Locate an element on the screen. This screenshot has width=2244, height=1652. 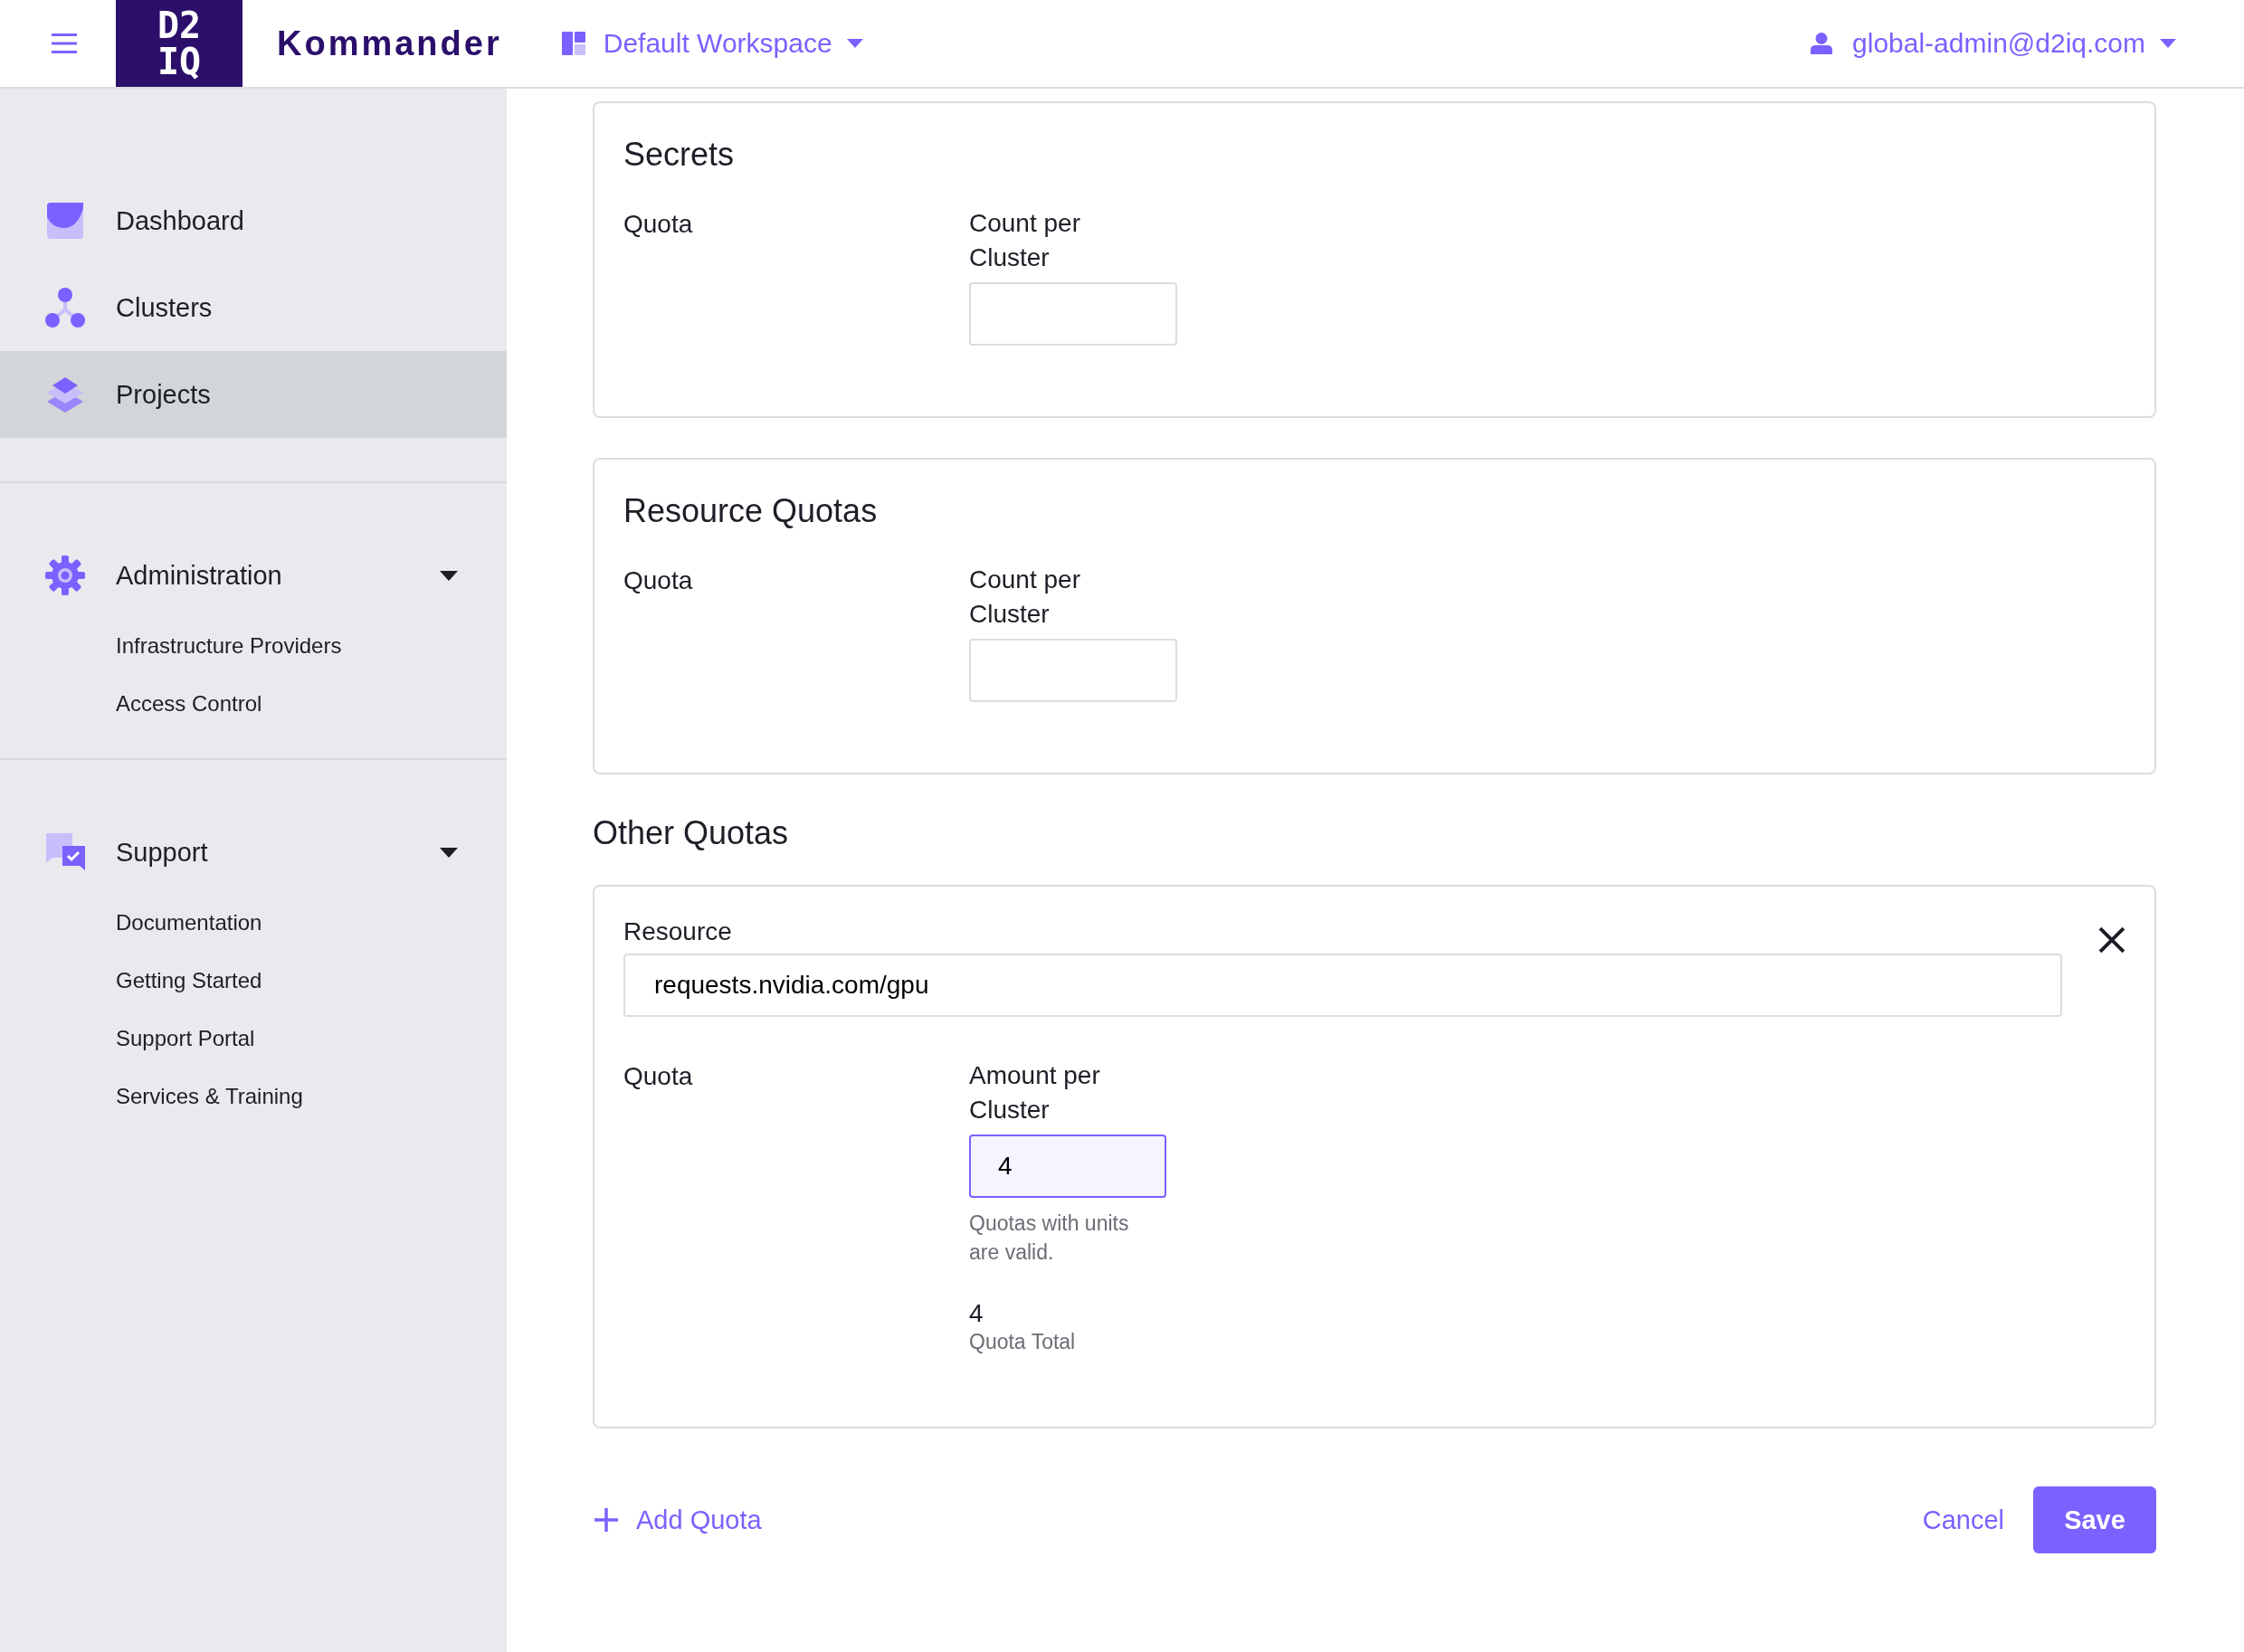
cancel-button: Cancel is located at coordinates (1963, 1520).